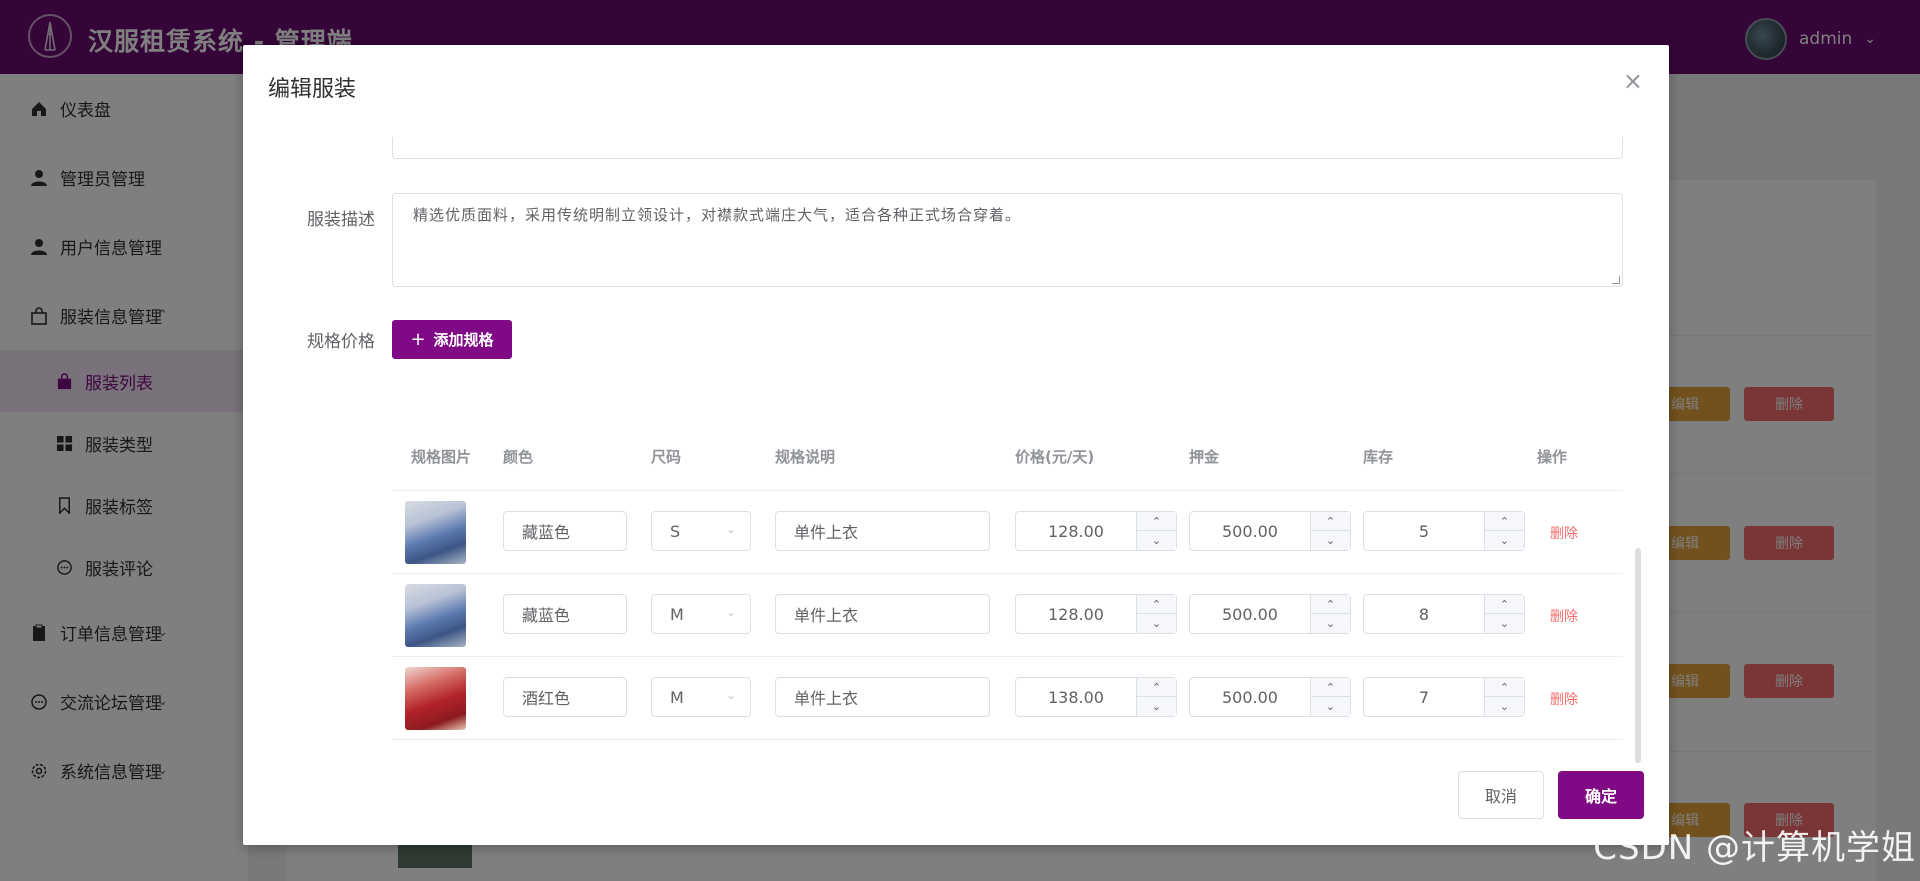 Image resolution: width=1920 pixels, height=881 pixels. Describe the element at coordinates (1007, 148) in the screenshot. I see `previous-field` at that location.